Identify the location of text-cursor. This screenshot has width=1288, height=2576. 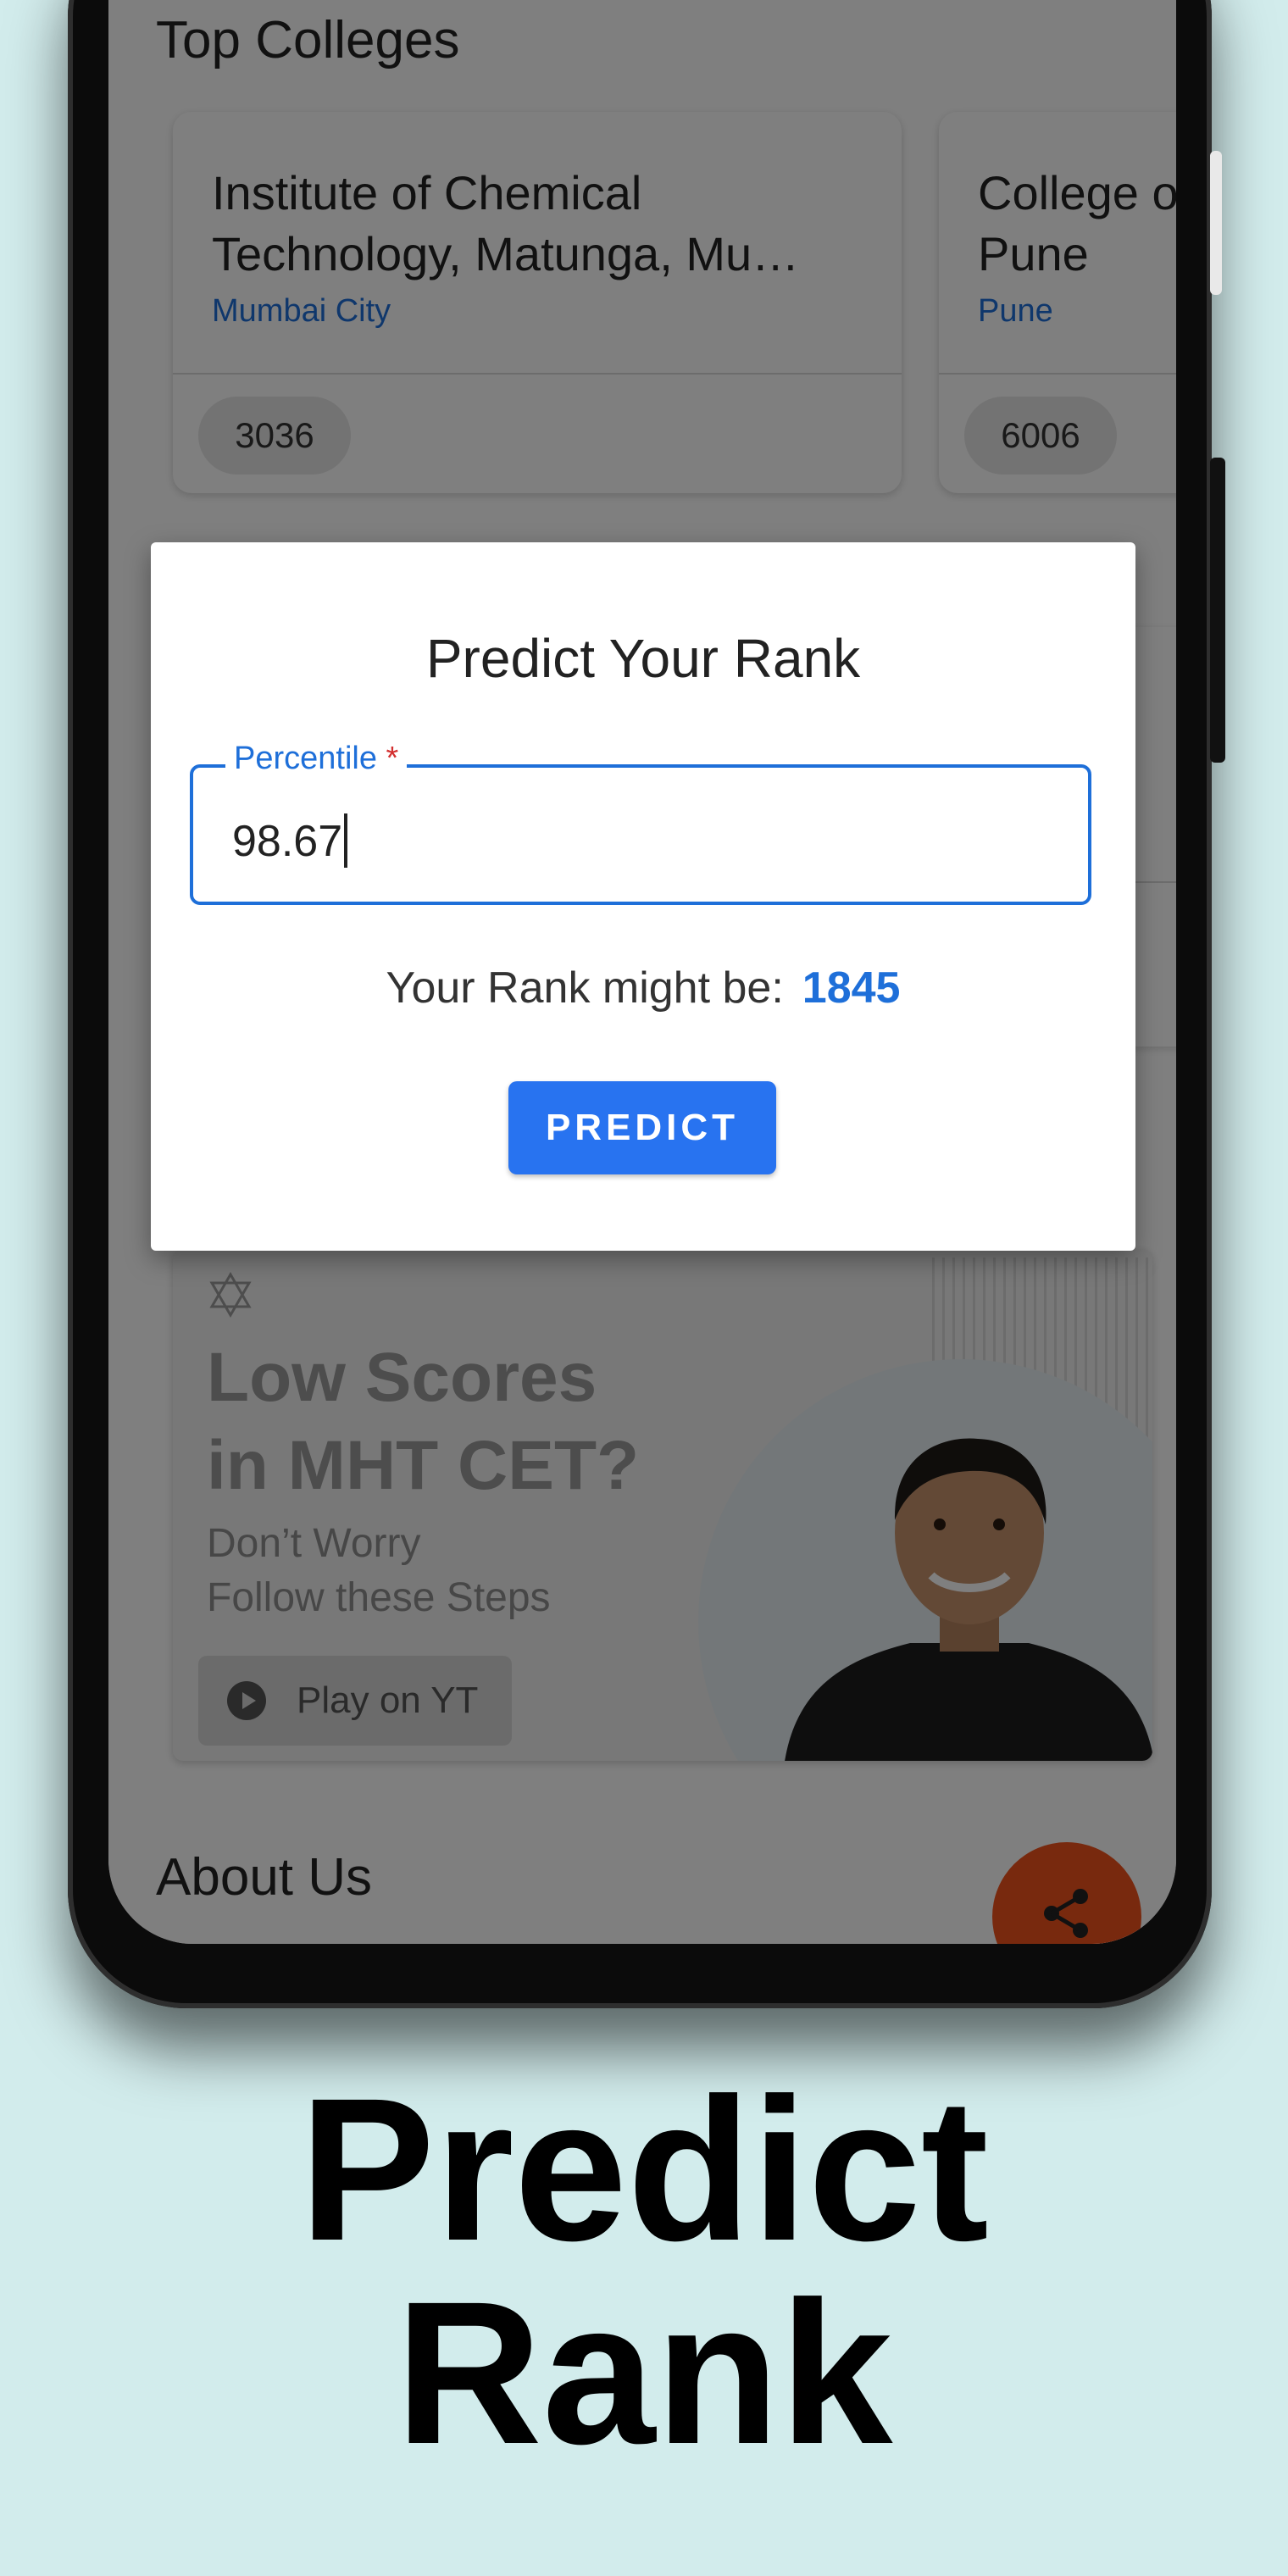
(346, 840).